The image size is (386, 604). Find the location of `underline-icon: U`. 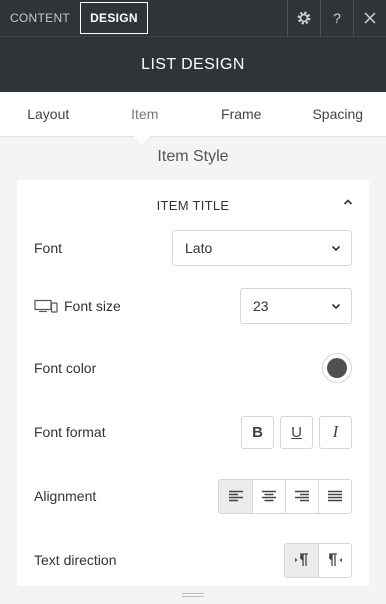

underline-icon: U is located at coordinates (296, 432).